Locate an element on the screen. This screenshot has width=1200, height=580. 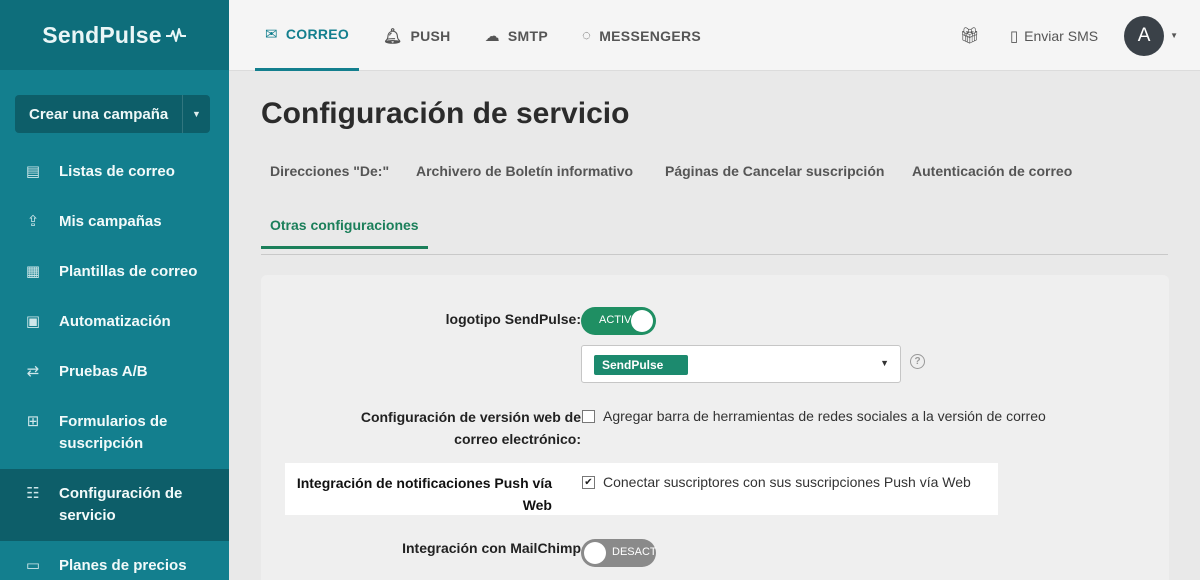
send-icon: ⇪ is located at coordinates (33, 221).